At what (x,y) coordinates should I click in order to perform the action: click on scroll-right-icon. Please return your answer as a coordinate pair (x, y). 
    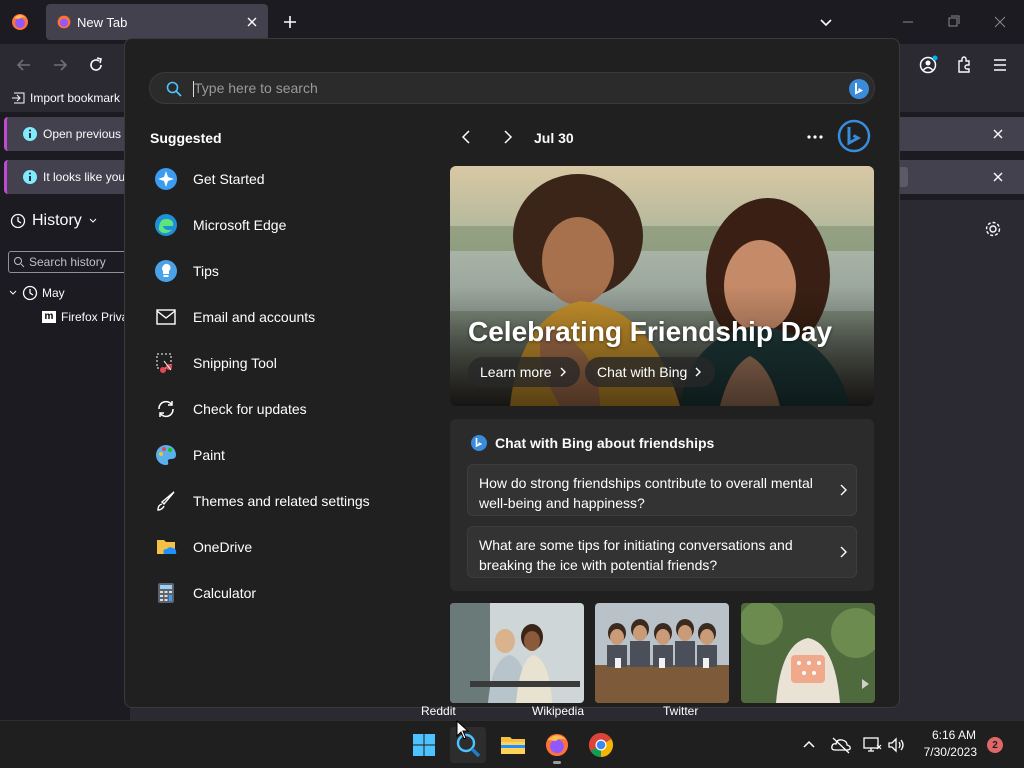
    Looking at the image, I should click on (865, 684).